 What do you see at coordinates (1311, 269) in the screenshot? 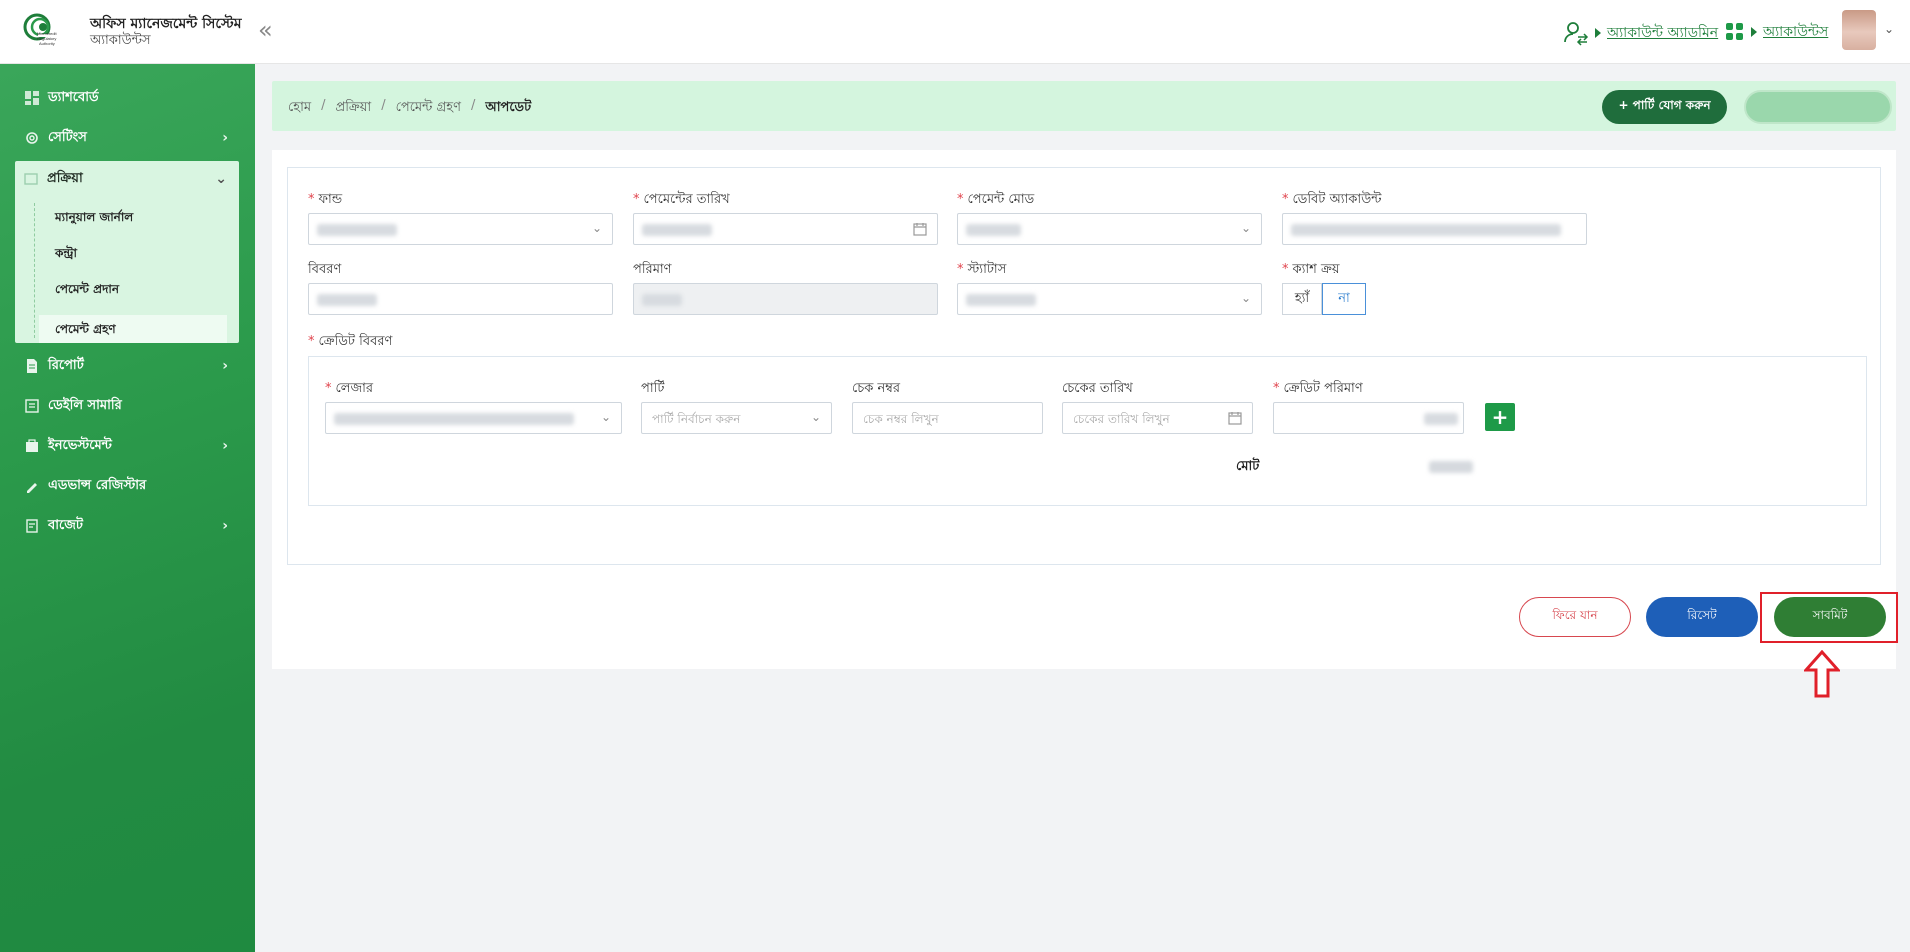
I see `cash-purchase-label: * ক্যাশ ক্রয়` at bounding box center [1311, 269].